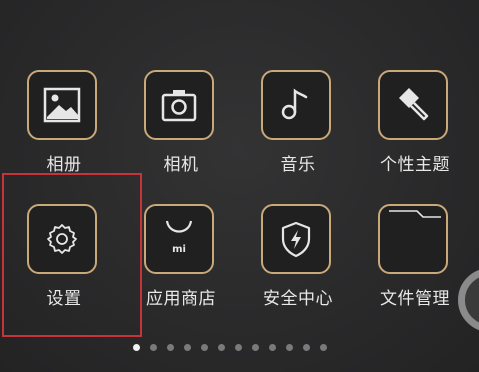 This screenshot has width=479, height=372. I want to click on camera-icon, so click(179, 105).